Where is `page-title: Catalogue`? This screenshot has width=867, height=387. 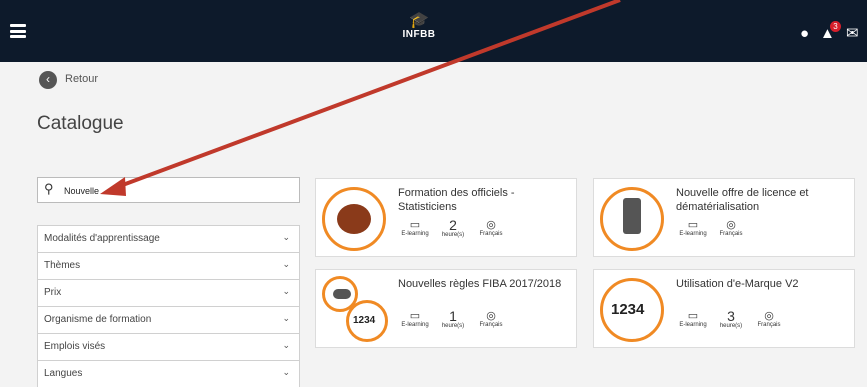 page-title: Catalogue is located at coordinates (80, 123).